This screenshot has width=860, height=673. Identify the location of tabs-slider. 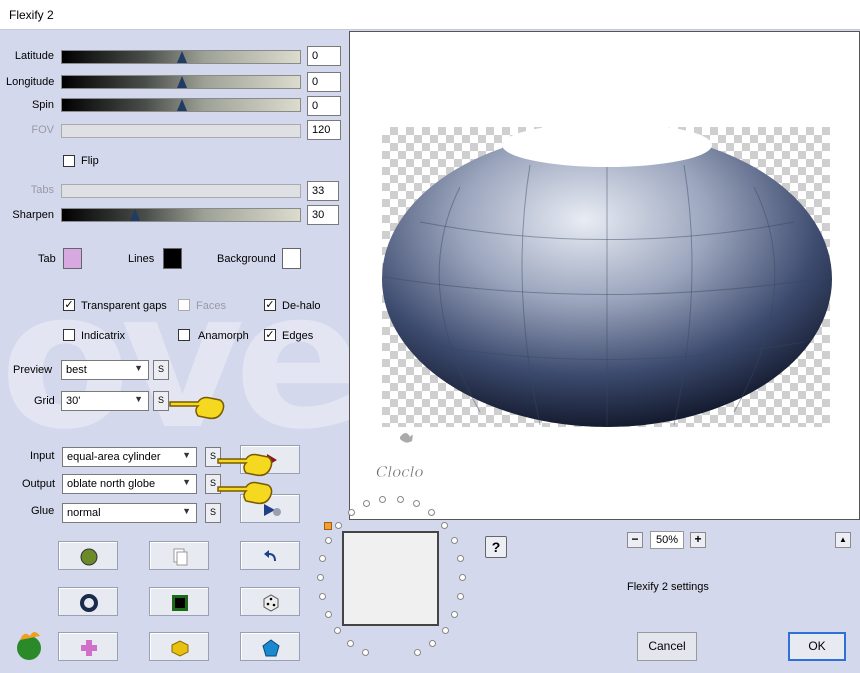
(181, 191).